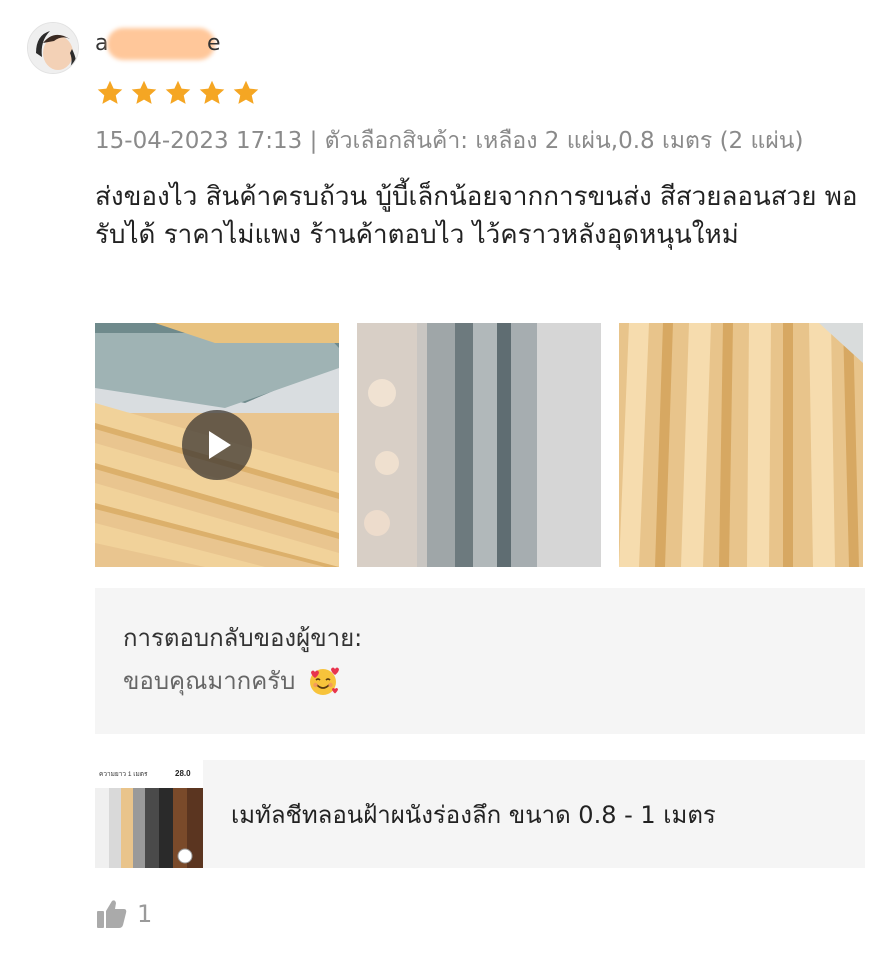 The width and height of the screenshot is (890, 960). I want to click on reviewer-avatar, so click(53, 48).